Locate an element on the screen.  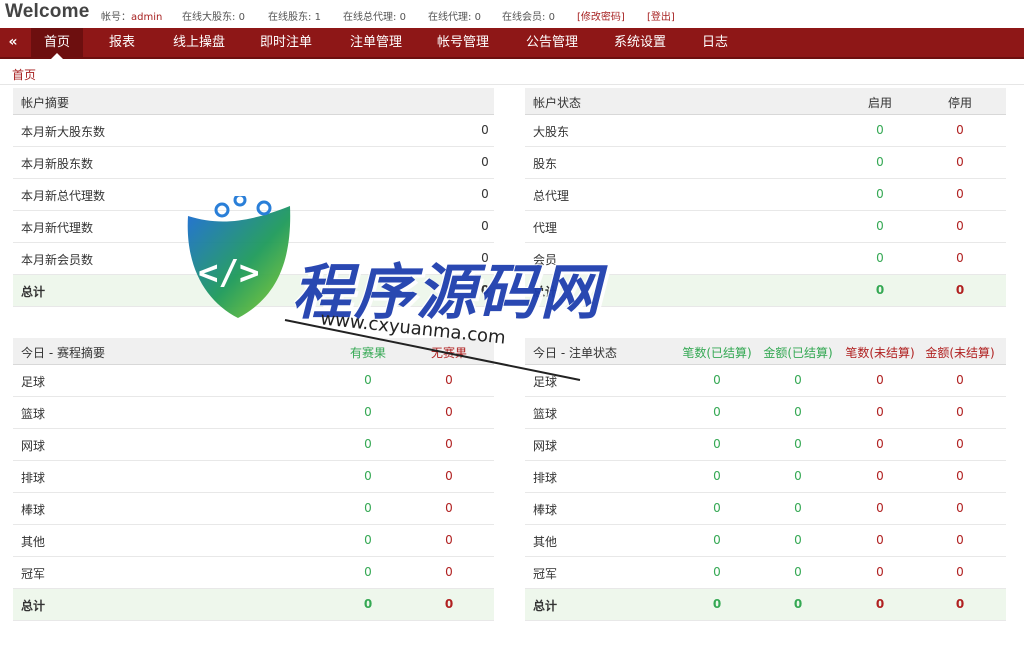
main-nav: « 首页 报表 线上操盘 即时注单 注单管理 帐号管理 公告管理 系统设置 日志 is located at coordinates (512, 43).